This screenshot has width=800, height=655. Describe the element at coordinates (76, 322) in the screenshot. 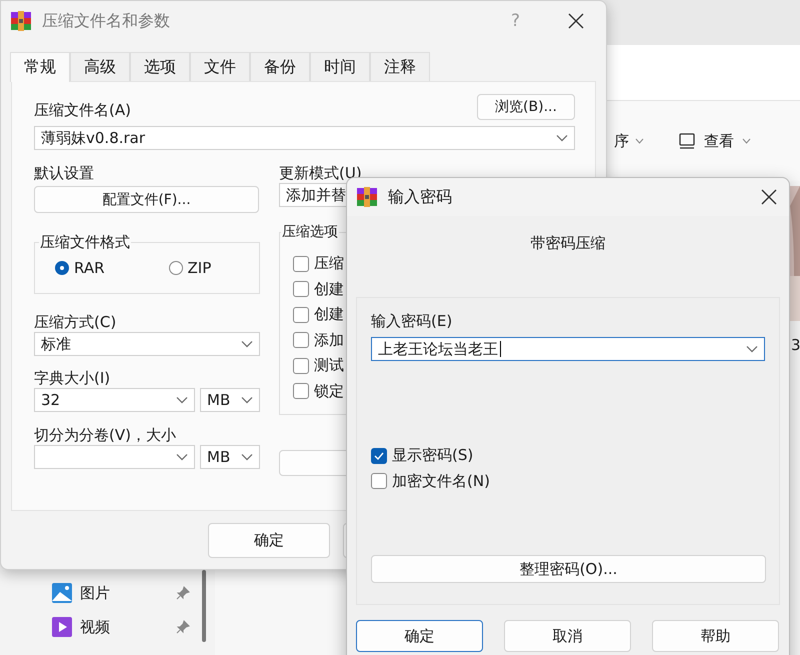

I see `field-label: 压缩方式(C)` at that location.